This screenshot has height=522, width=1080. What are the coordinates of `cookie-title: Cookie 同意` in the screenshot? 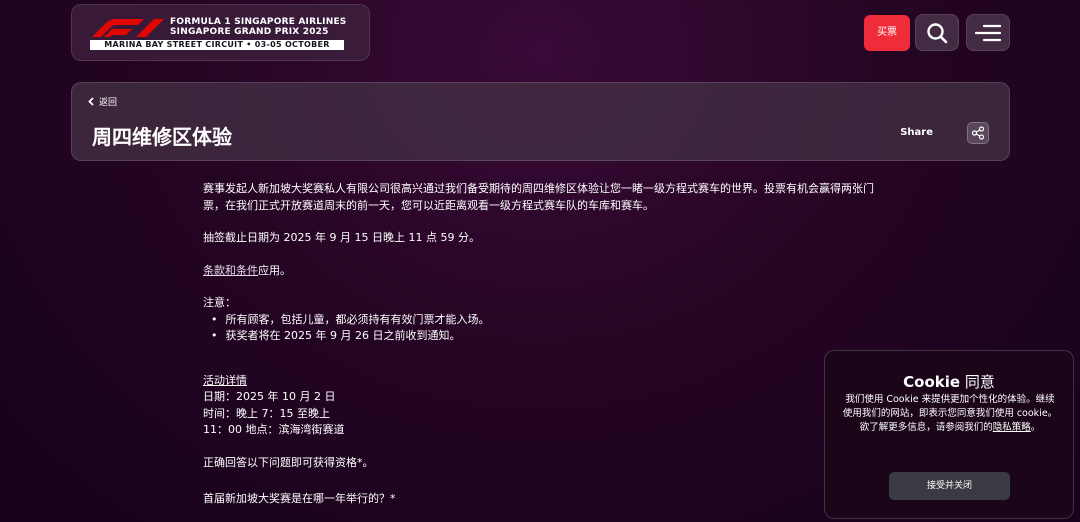 It's located at (949, 381).